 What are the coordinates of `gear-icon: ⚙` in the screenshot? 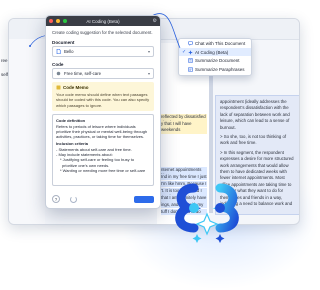 It's located at (155, 21).